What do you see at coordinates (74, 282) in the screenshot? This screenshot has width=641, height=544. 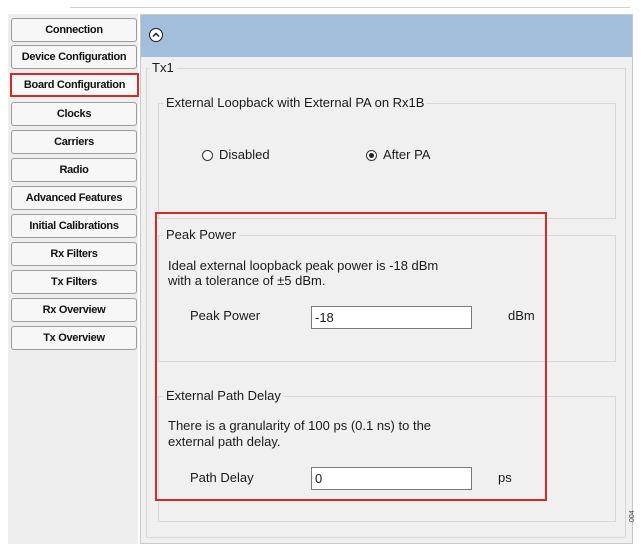 I see `sidebar-item-tx-filters: Tx Filters` at bounding box center [74, 282].